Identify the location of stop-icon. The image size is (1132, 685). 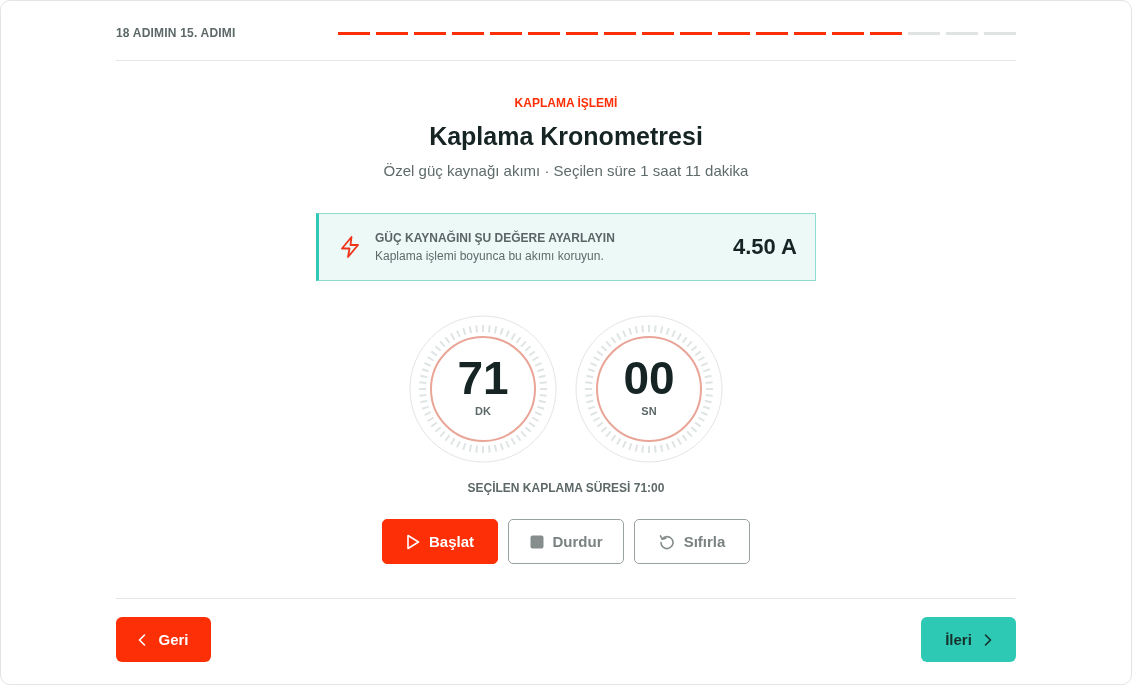
(536, 541).